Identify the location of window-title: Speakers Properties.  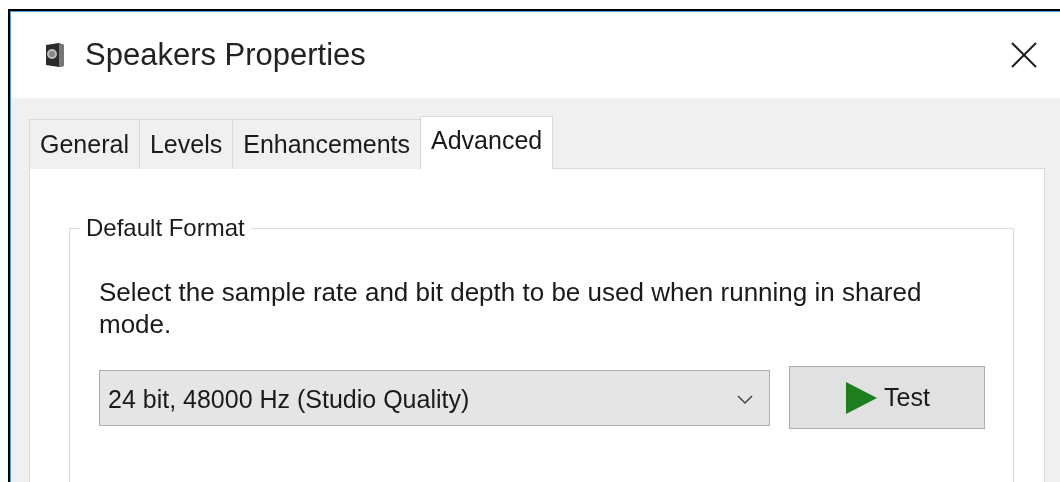
(226, 55).